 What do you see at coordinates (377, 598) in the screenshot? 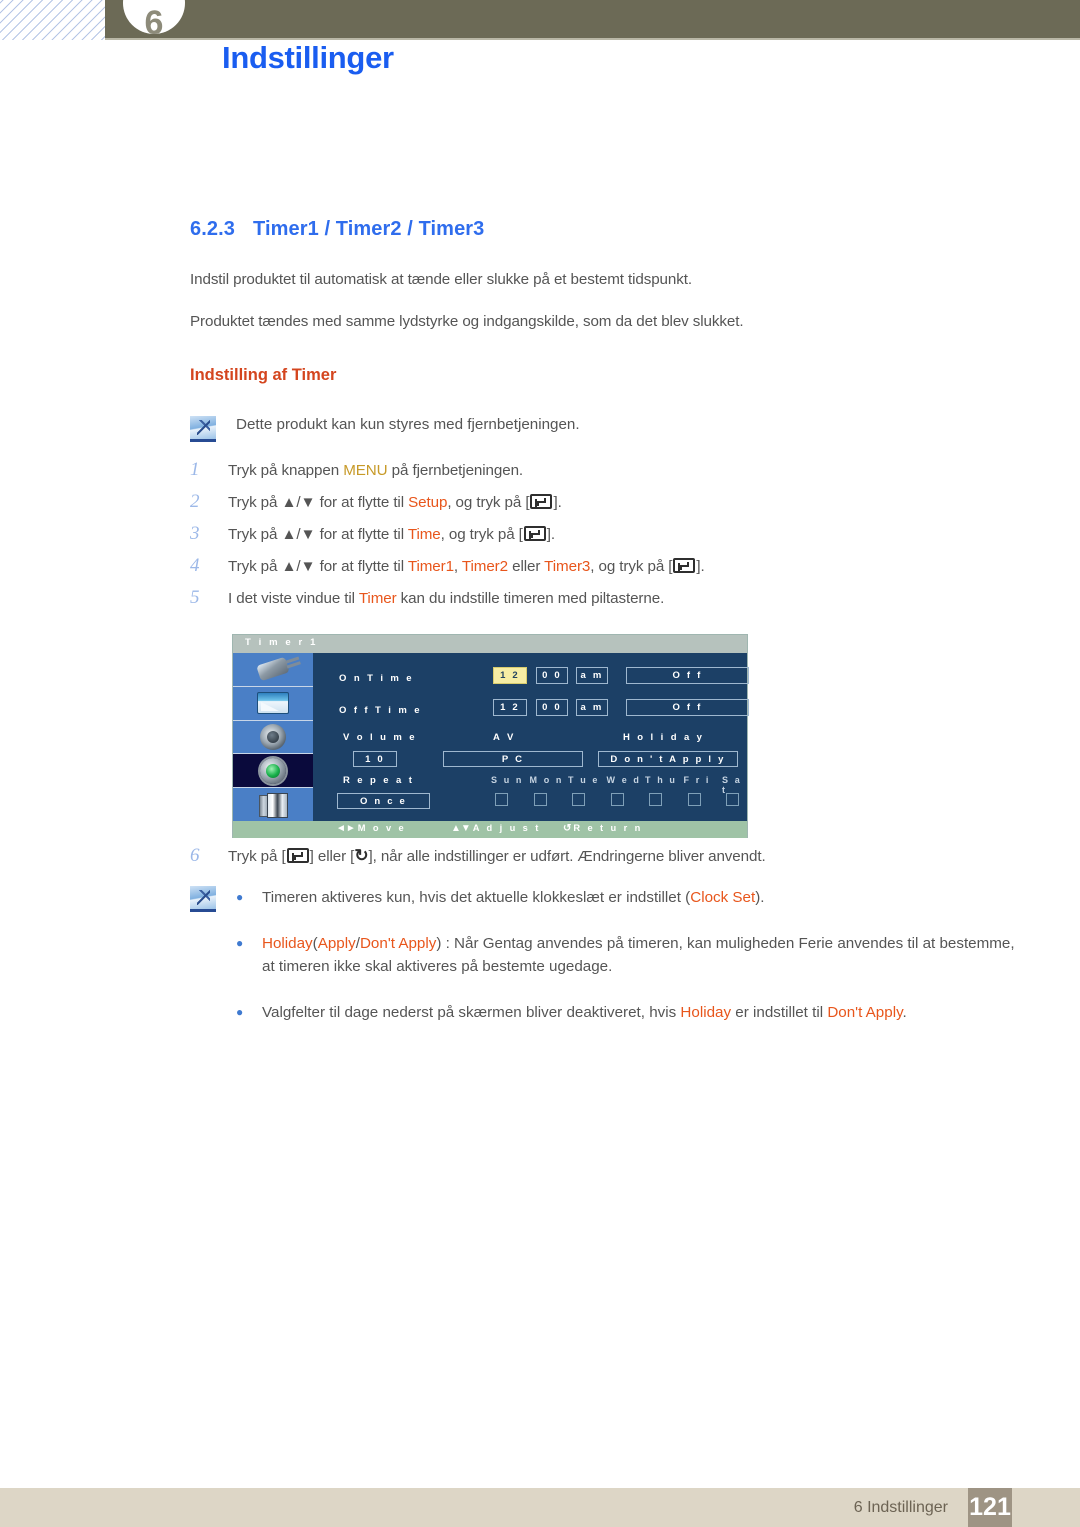
I see `highlight-term: Timer` at bounding box center [377, 598].